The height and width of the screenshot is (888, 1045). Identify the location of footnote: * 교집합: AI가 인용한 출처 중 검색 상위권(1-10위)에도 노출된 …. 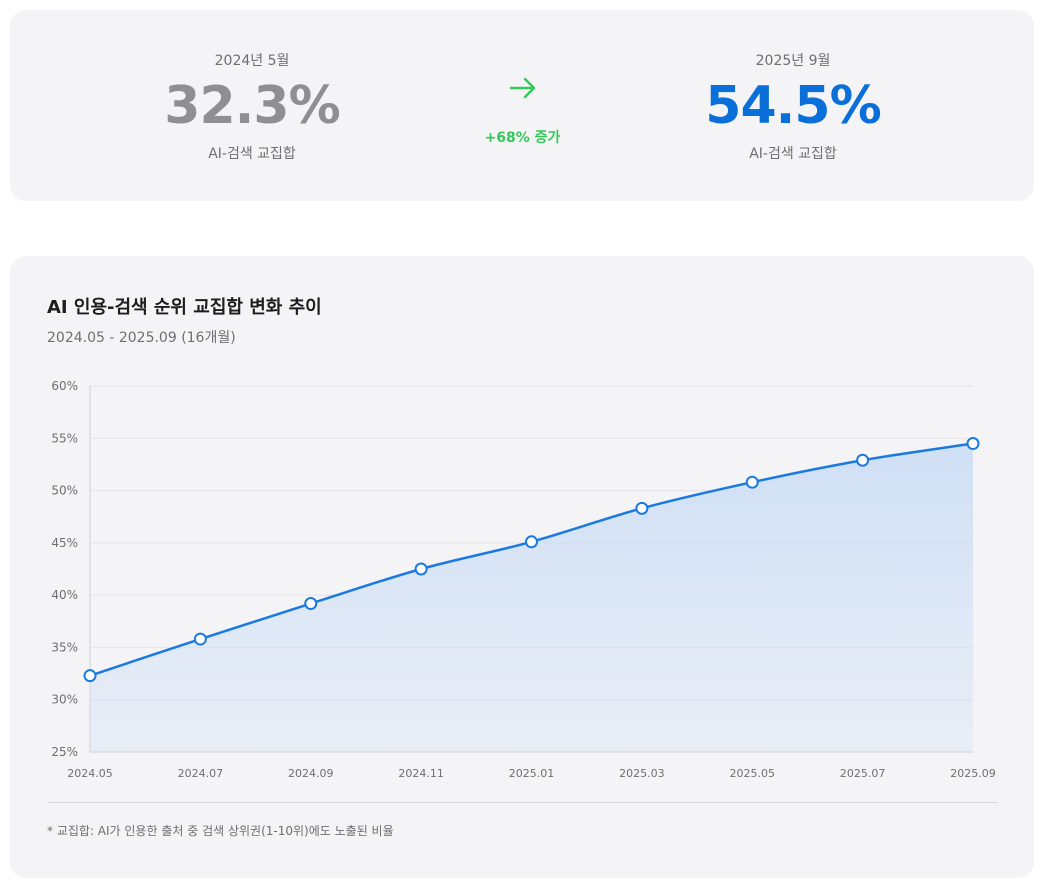
(220, 831).